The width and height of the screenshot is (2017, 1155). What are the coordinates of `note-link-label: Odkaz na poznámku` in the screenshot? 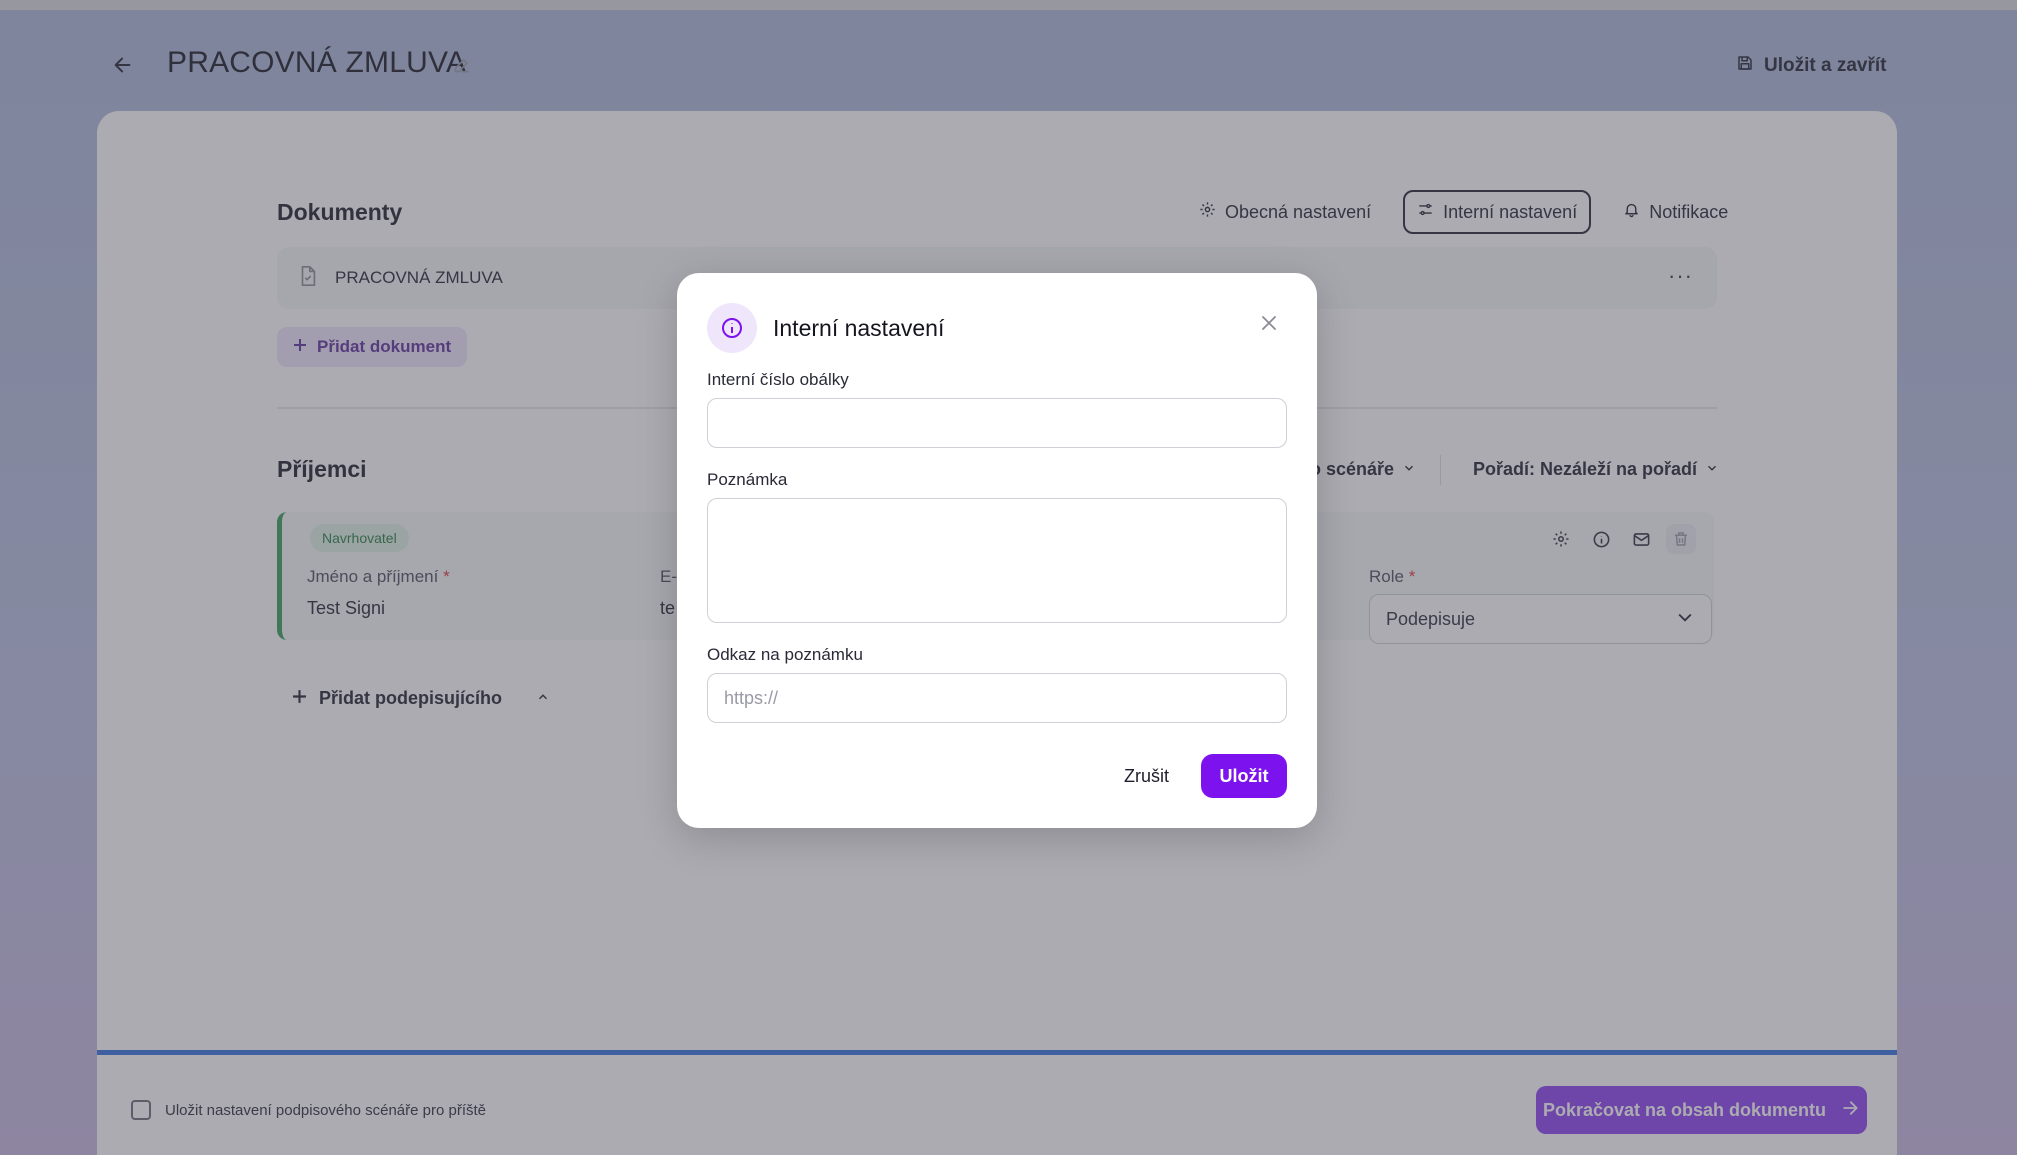 It's located at (785, 654).